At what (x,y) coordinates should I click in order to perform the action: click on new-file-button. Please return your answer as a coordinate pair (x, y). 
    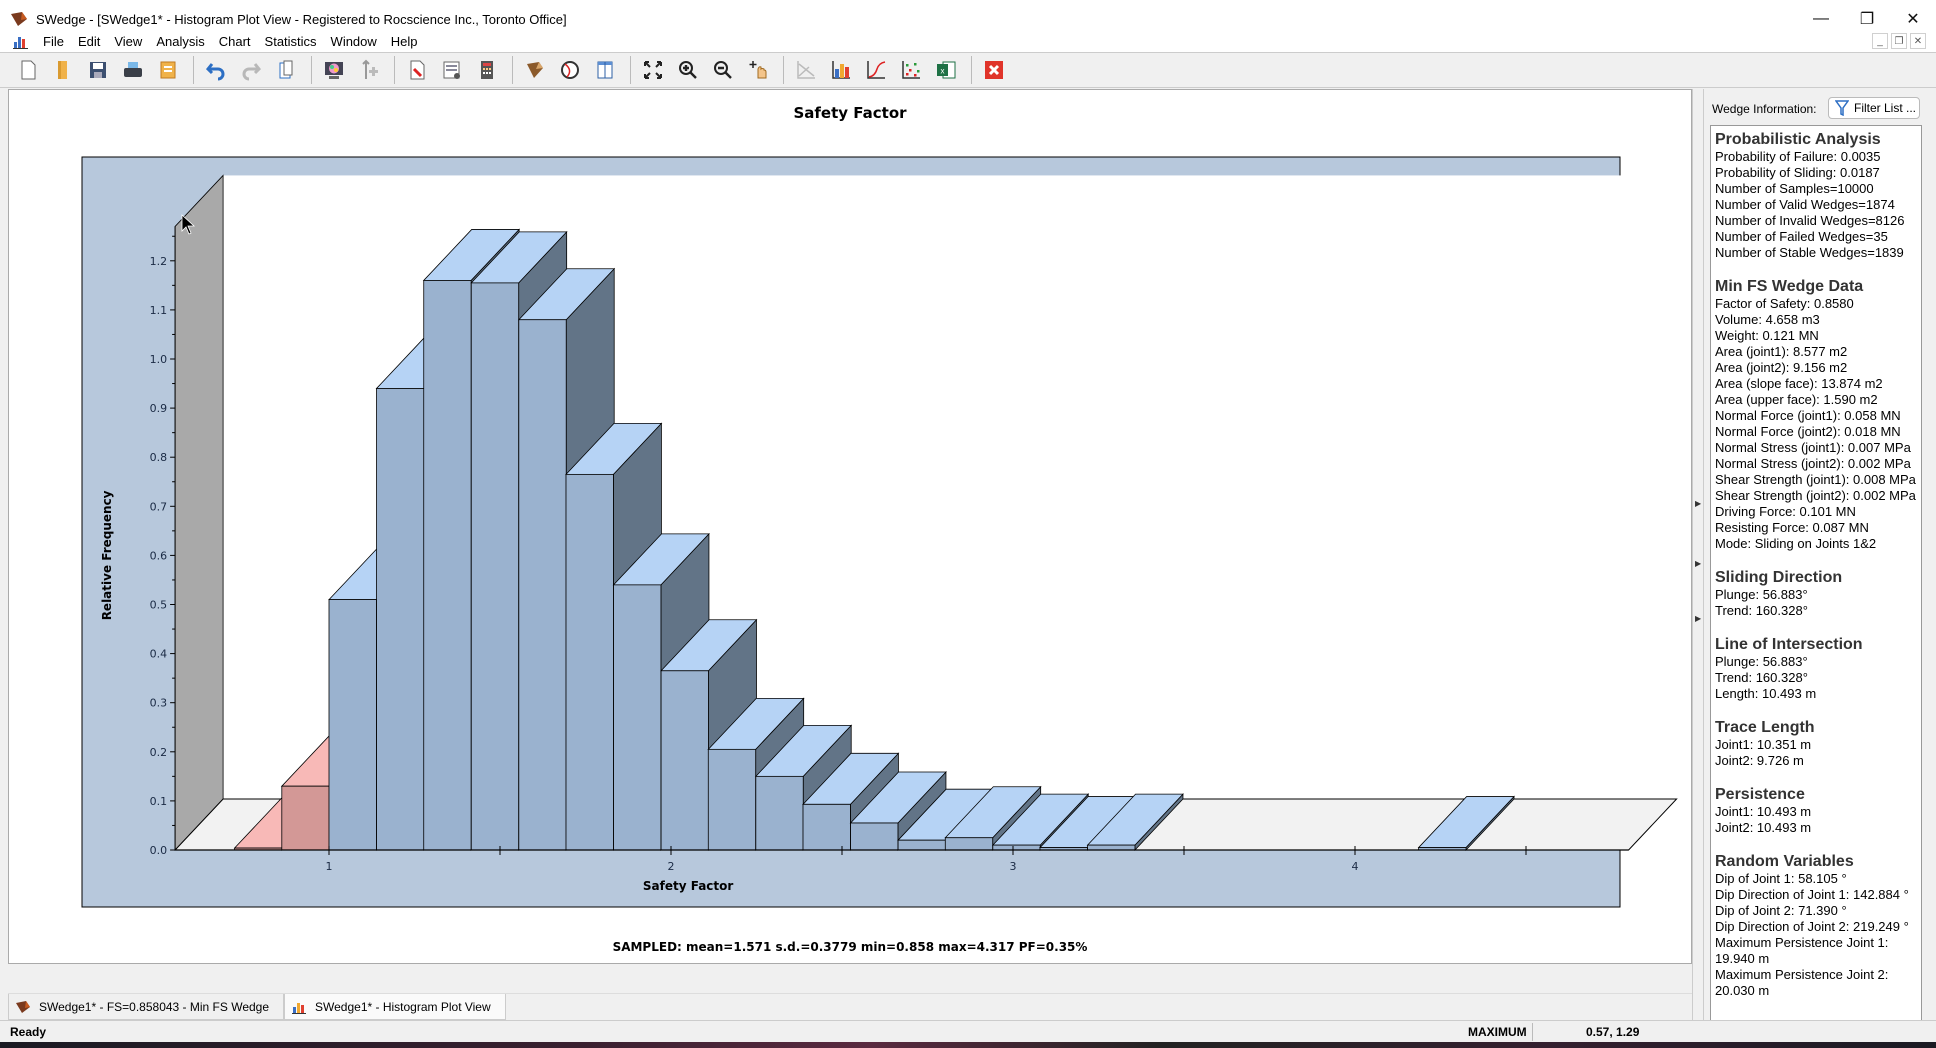
    Looking at the image, I should click on (28, 70).